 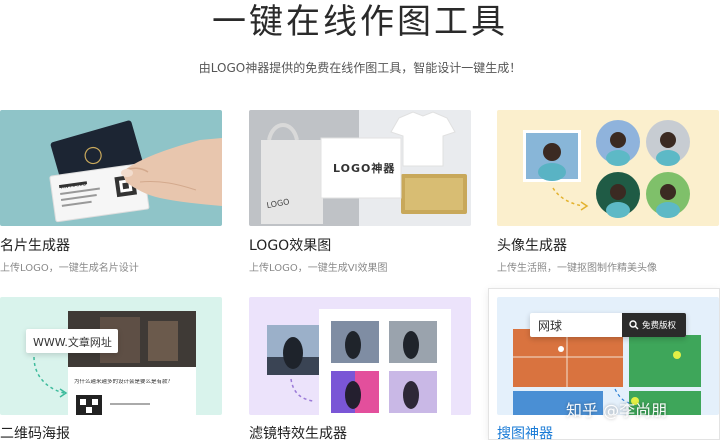 I want to click on watermark: 知乎 @李尚朋, so click(x=617, y=410).